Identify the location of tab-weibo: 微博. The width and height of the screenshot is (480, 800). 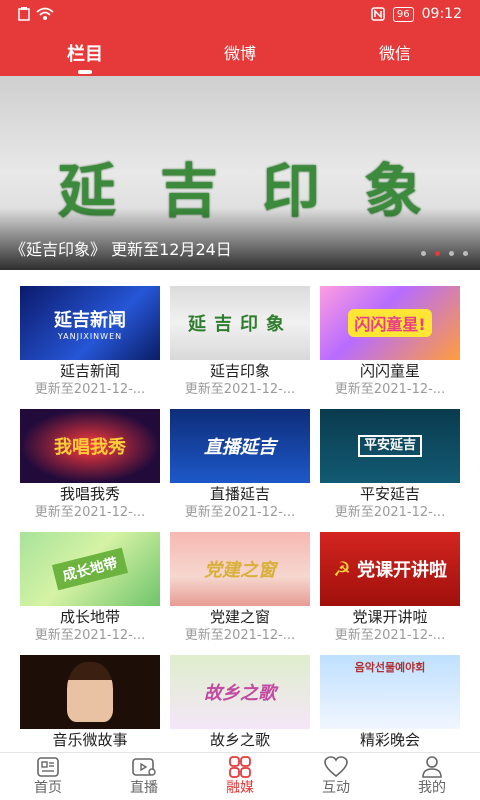
(240, 52).